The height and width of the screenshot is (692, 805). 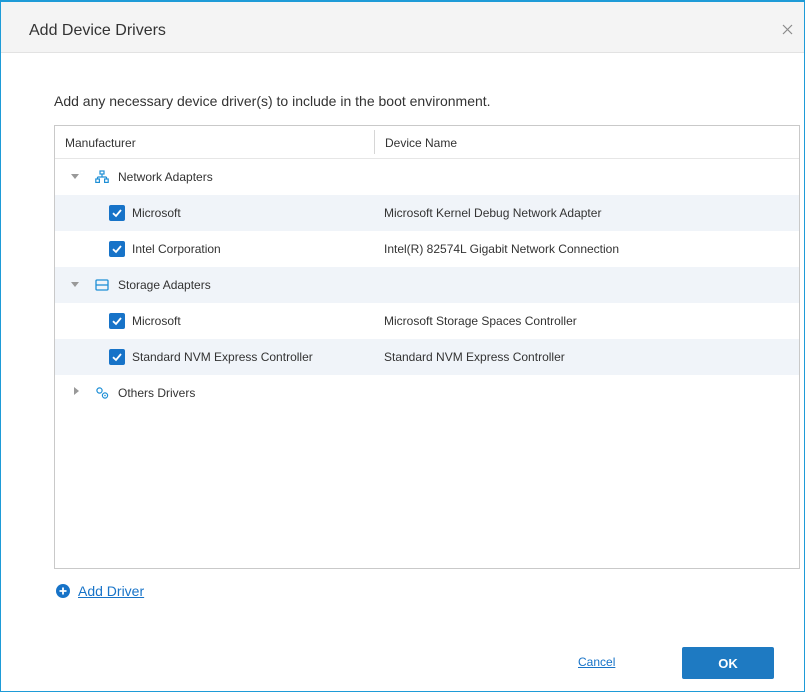 I want to click on add-driver-link: Add Driver, so click(x=100, y=591).